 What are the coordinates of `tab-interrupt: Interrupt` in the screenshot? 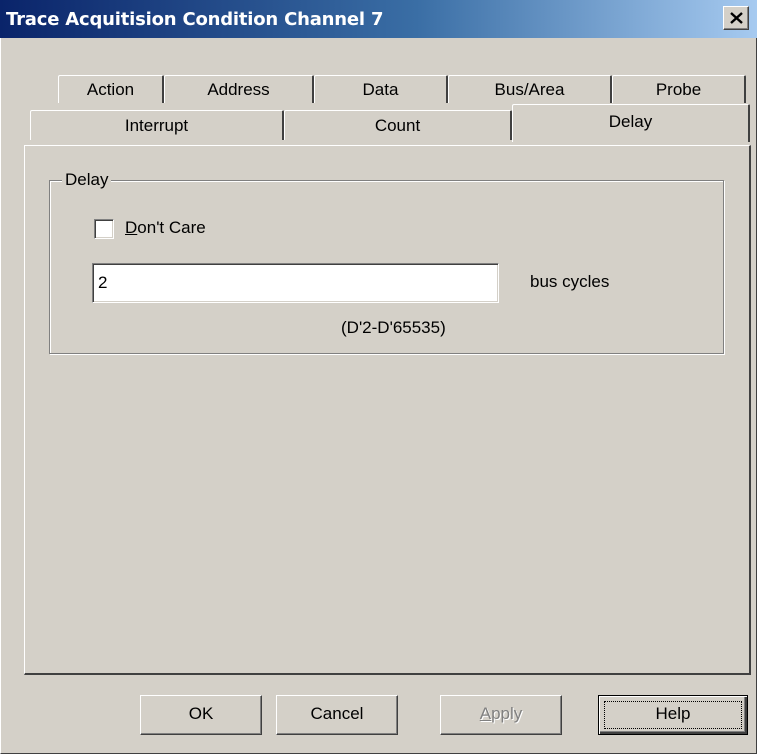 It's located at (157, 125).